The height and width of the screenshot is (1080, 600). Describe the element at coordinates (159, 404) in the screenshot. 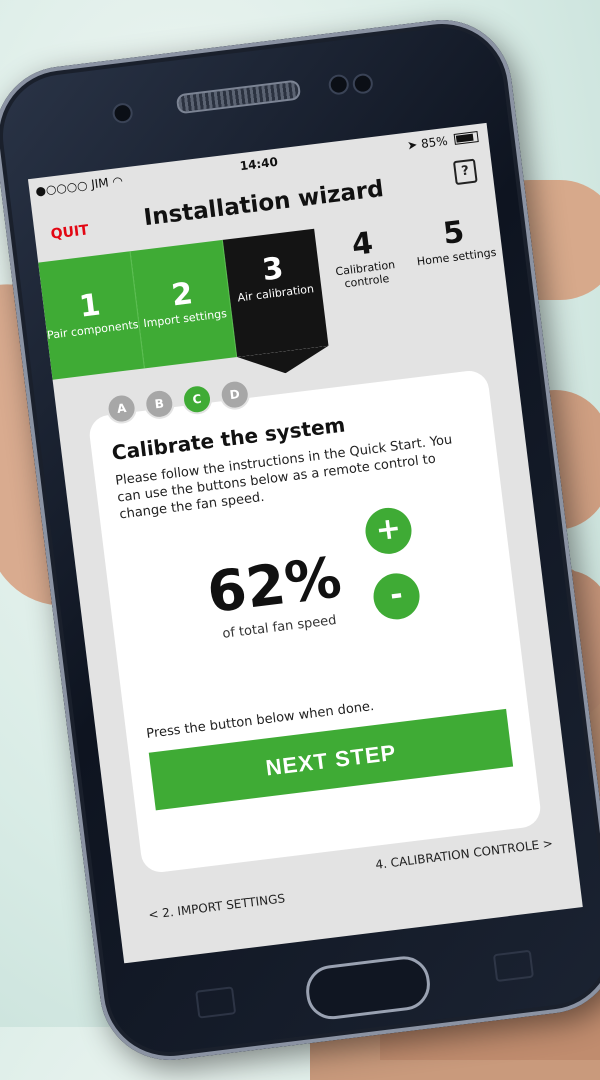

I see `substep-b: B` at that location.